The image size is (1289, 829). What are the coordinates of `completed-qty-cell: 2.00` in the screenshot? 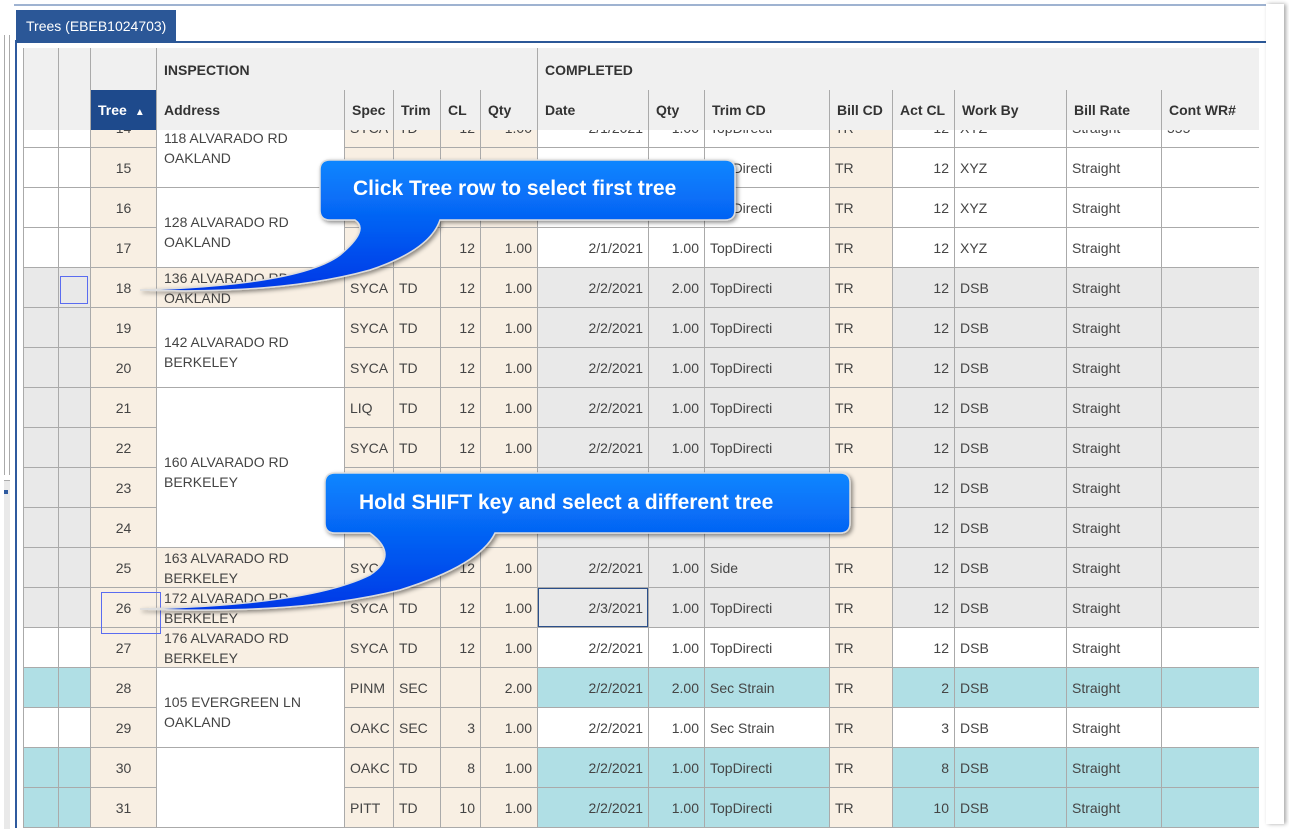 It's located at (677, 688).